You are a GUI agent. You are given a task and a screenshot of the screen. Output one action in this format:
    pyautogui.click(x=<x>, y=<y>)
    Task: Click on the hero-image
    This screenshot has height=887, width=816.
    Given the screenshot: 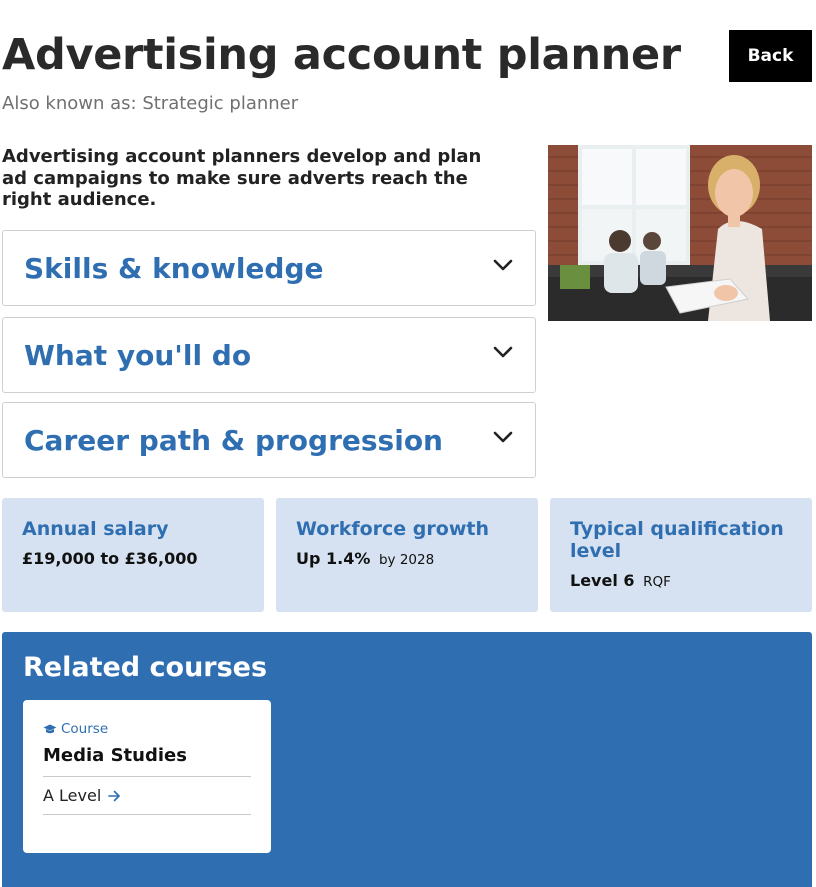 What is the action you would take?
    pyautogui.click(x=680, y=233)
    